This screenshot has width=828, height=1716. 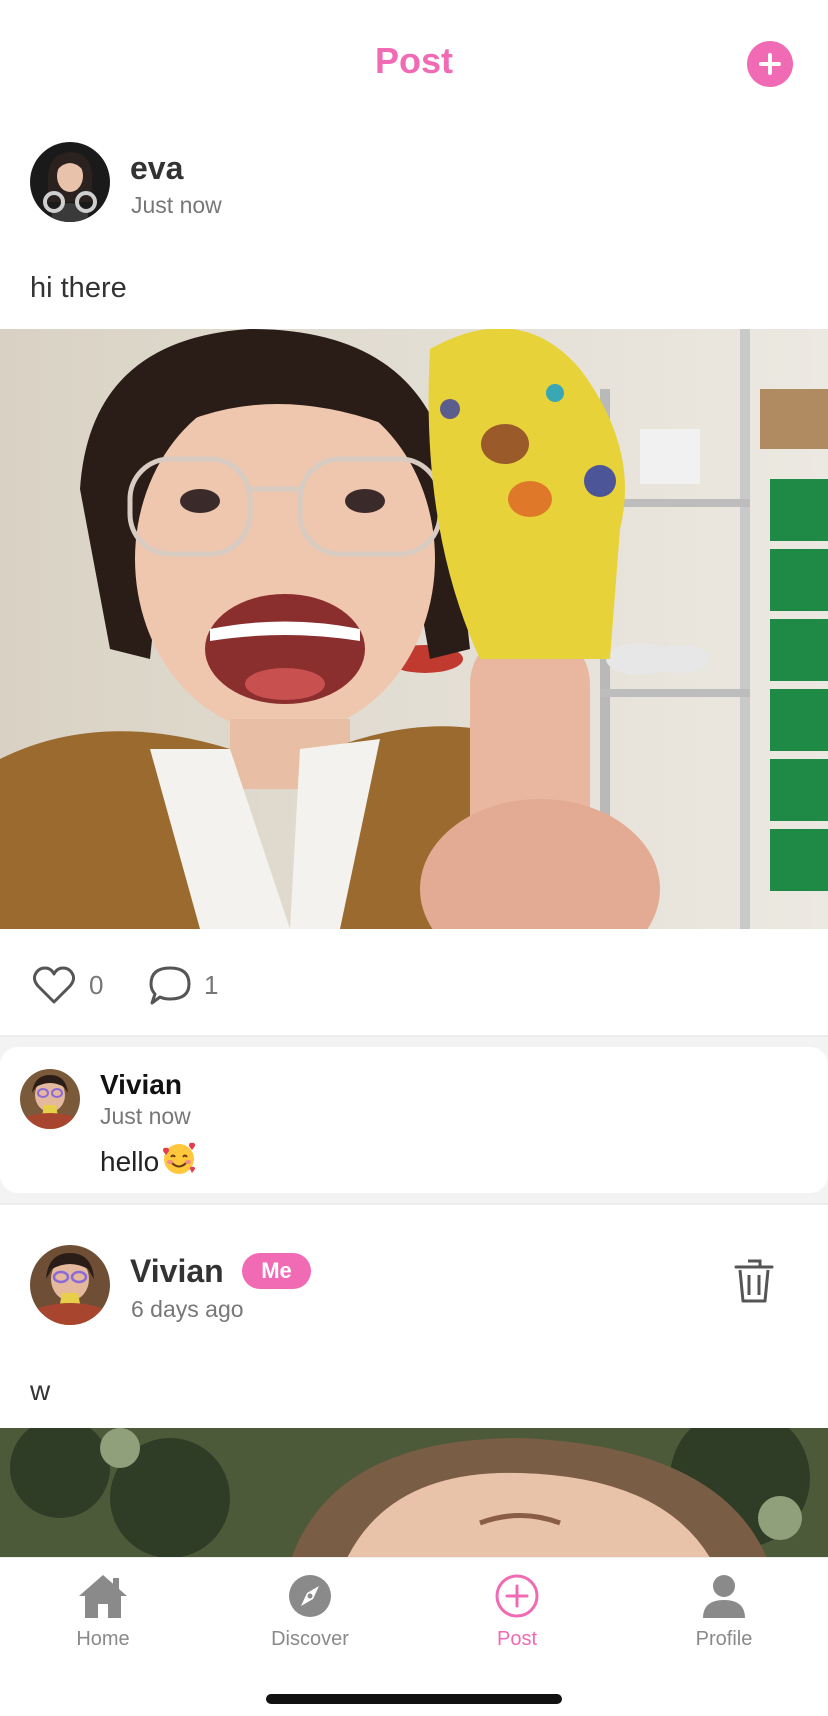 What do you see at coordinates (413, 60) in the screenshot?
I see `page-title: Post` at bounding box center [413, 60].